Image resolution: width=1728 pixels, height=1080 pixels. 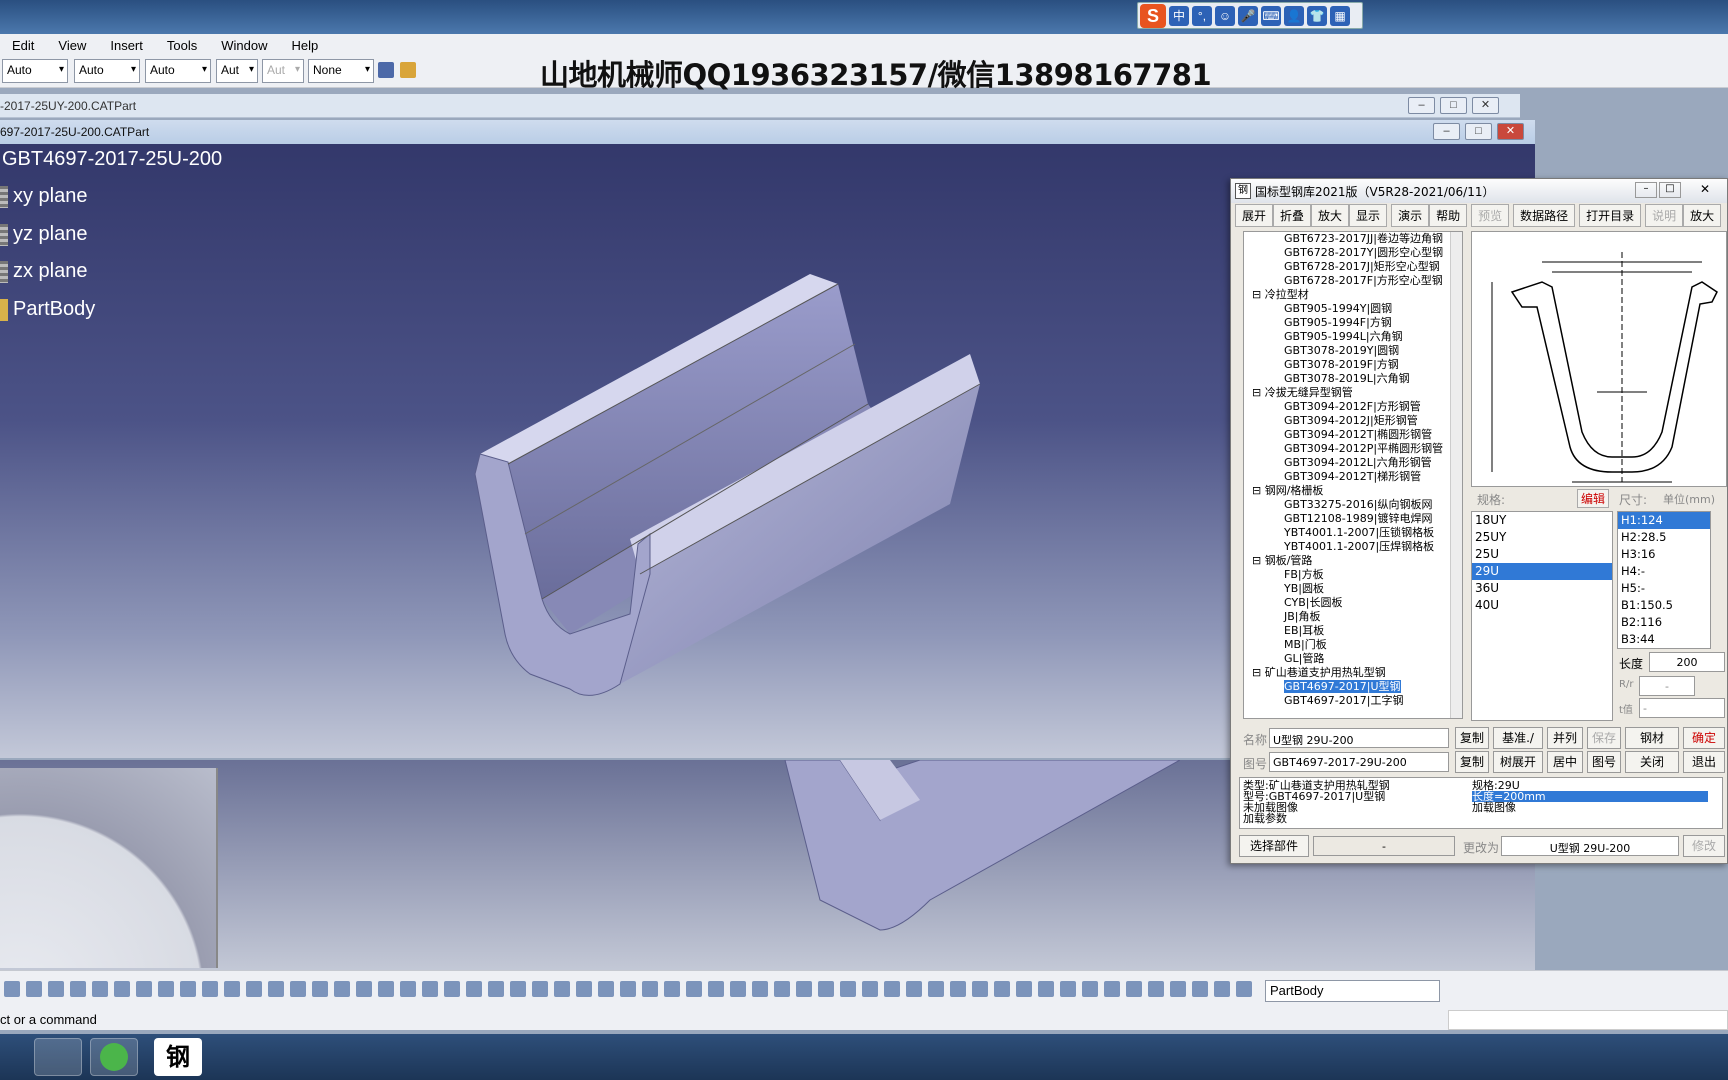 I want to click on tree-item: GBT6728-2017J|矩形空心型钢, so click(x=1353, y=267).